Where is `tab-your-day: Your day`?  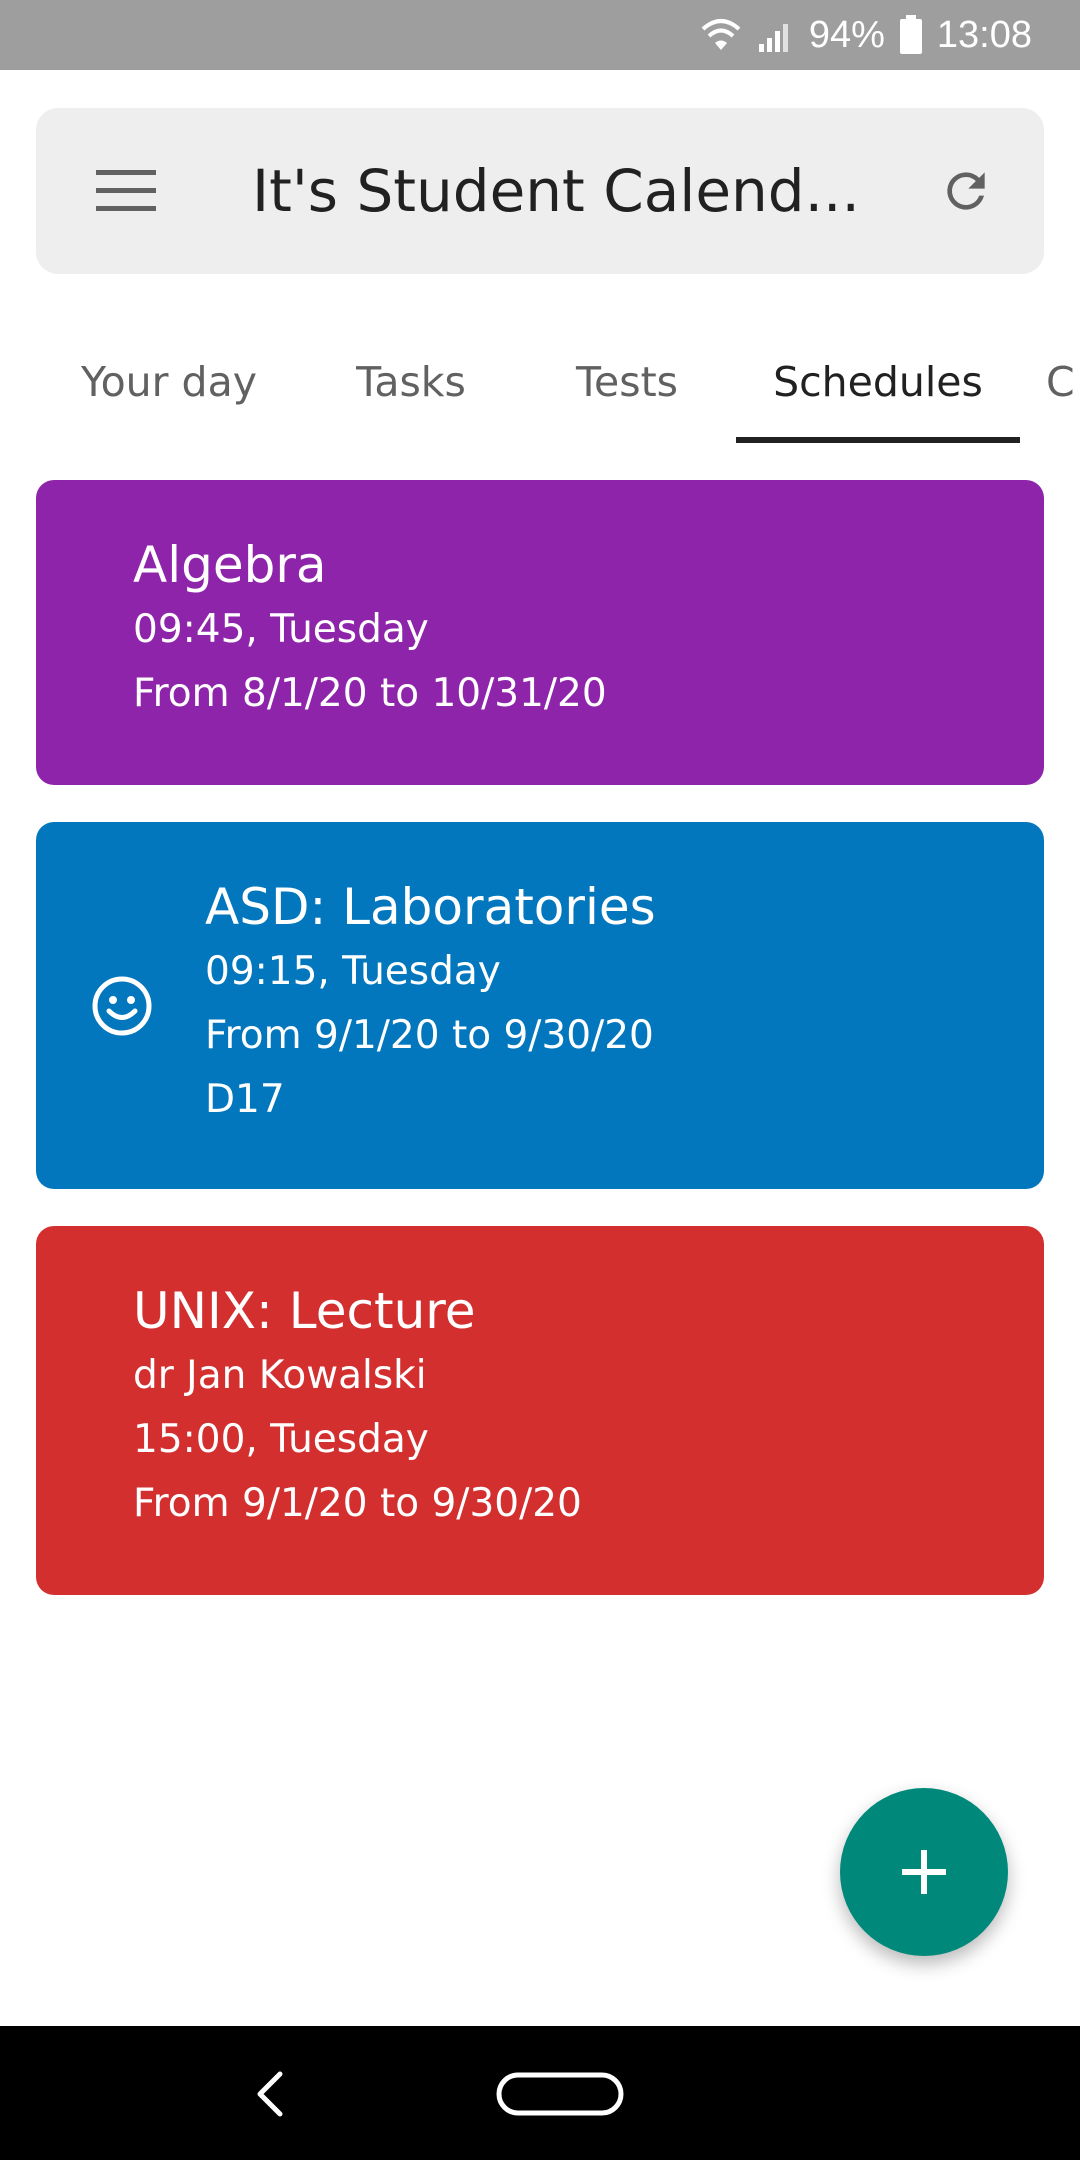 tab-your-day: Your day is located at coordinates (169, 382).